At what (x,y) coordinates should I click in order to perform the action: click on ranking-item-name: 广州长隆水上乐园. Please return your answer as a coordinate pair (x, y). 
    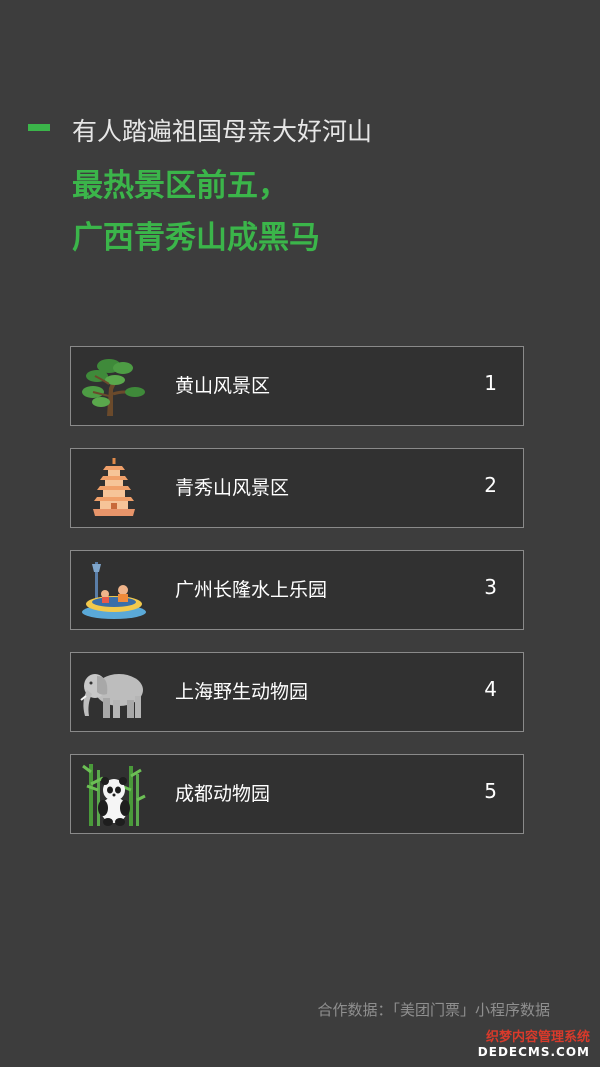
    Looking at the image, I should click on (251, 590).